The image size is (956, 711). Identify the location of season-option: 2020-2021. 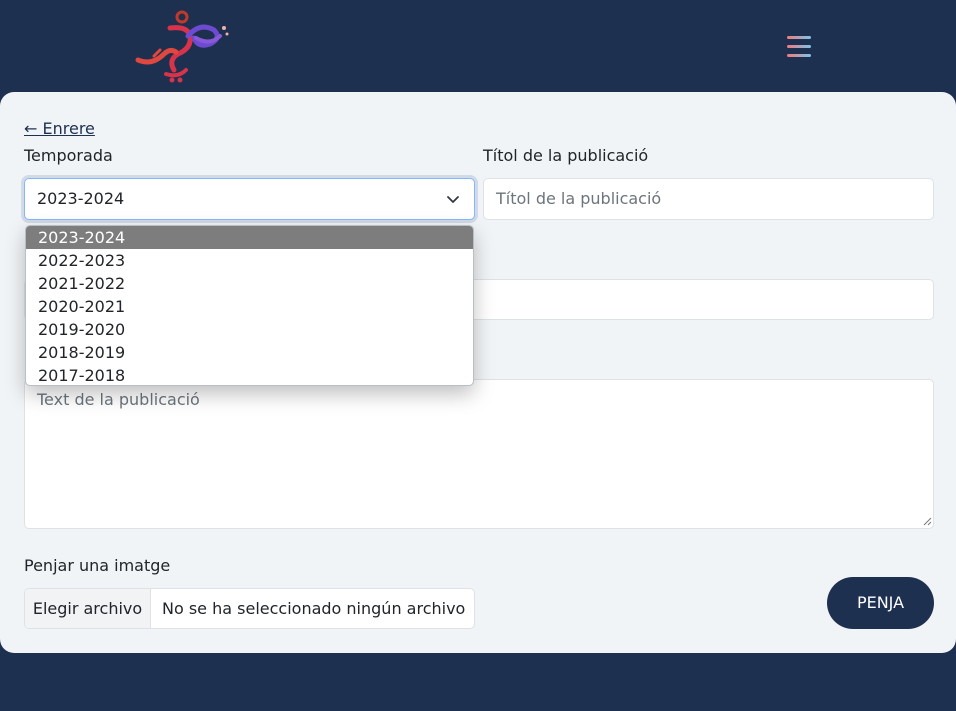
(249, 306).